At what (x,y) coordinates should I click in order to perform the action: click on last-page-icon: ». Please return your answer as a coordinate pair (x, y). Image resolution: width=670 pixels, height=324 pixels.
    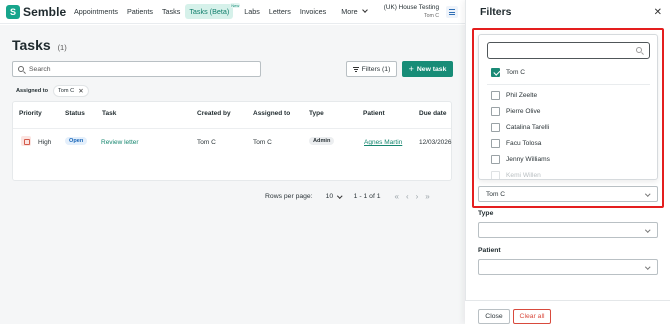
    Looking at the image, I should click on (430, 196).